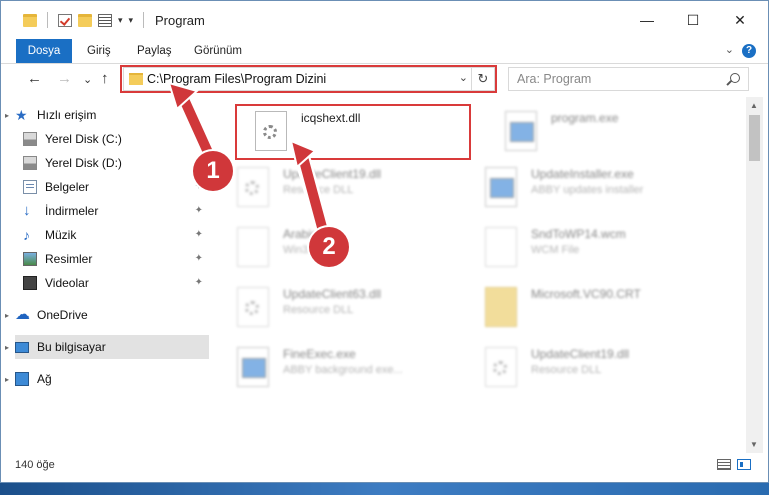 This screenshot has width=769, height=495. Describe the element at coordinates (83, 163) in the screenshot. I see `sidebar-item-label: Yerel Disk (D:)` at that location.